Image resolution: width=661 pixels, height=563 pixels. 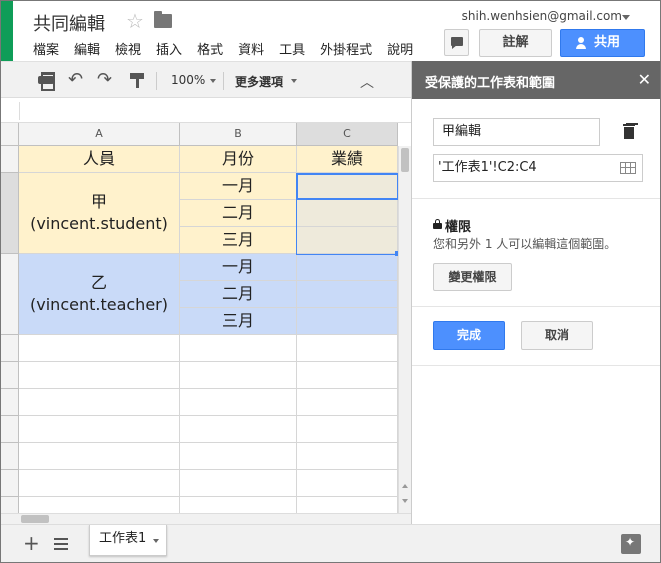 What do you see at coordinates (644, 79) in the screenshot?
I see `close-icon: ✕` at bounding box center [644, 79].